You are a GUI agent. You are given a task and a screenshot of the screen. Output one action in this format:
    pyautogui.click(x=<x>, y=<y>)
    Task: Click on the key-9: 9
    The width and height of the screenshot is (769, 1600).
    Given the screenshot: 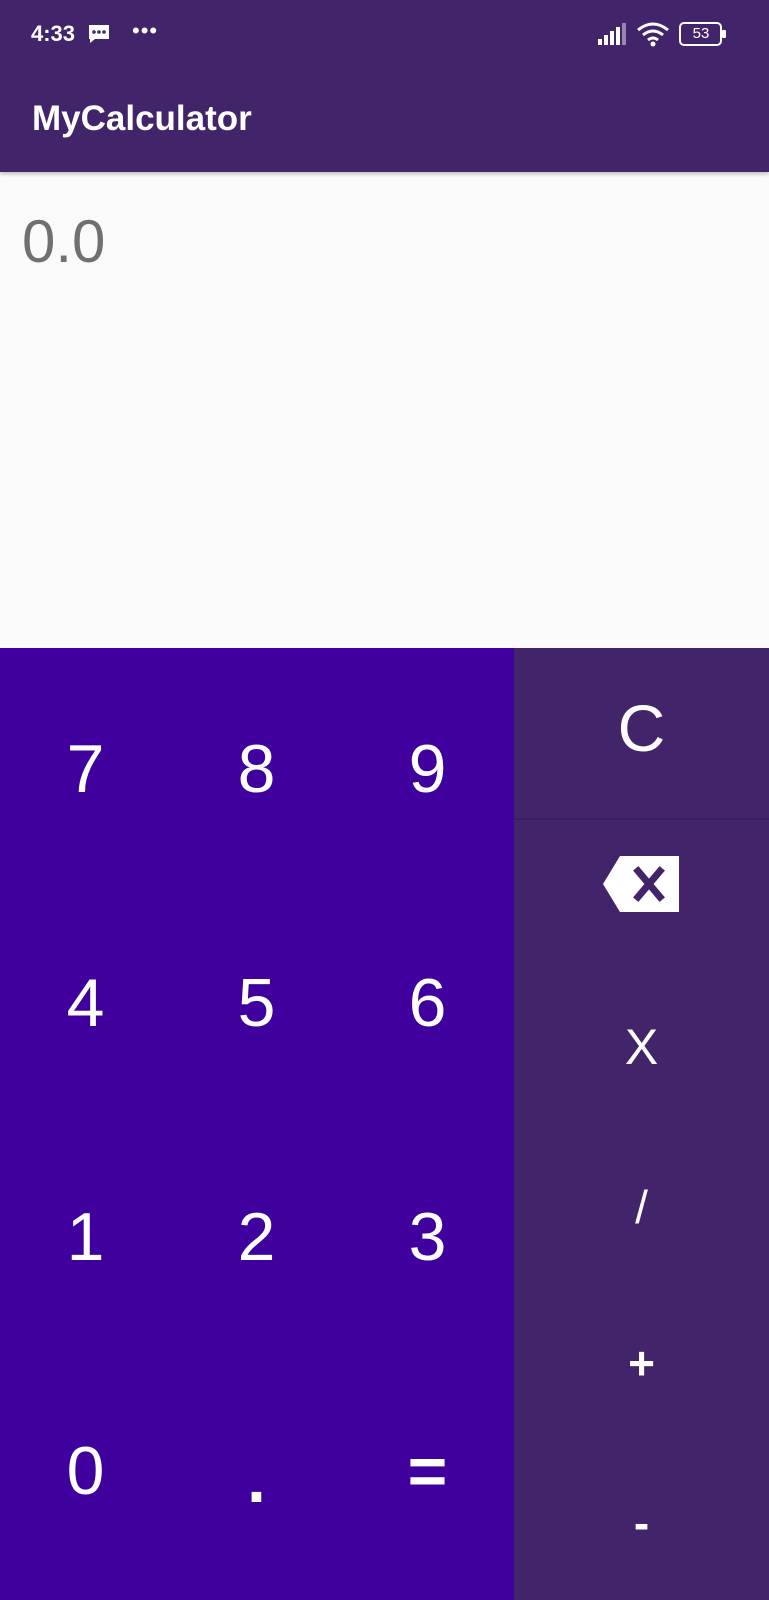 What is the action you would take?
    pyautogui.click(x=427, y=769)
    